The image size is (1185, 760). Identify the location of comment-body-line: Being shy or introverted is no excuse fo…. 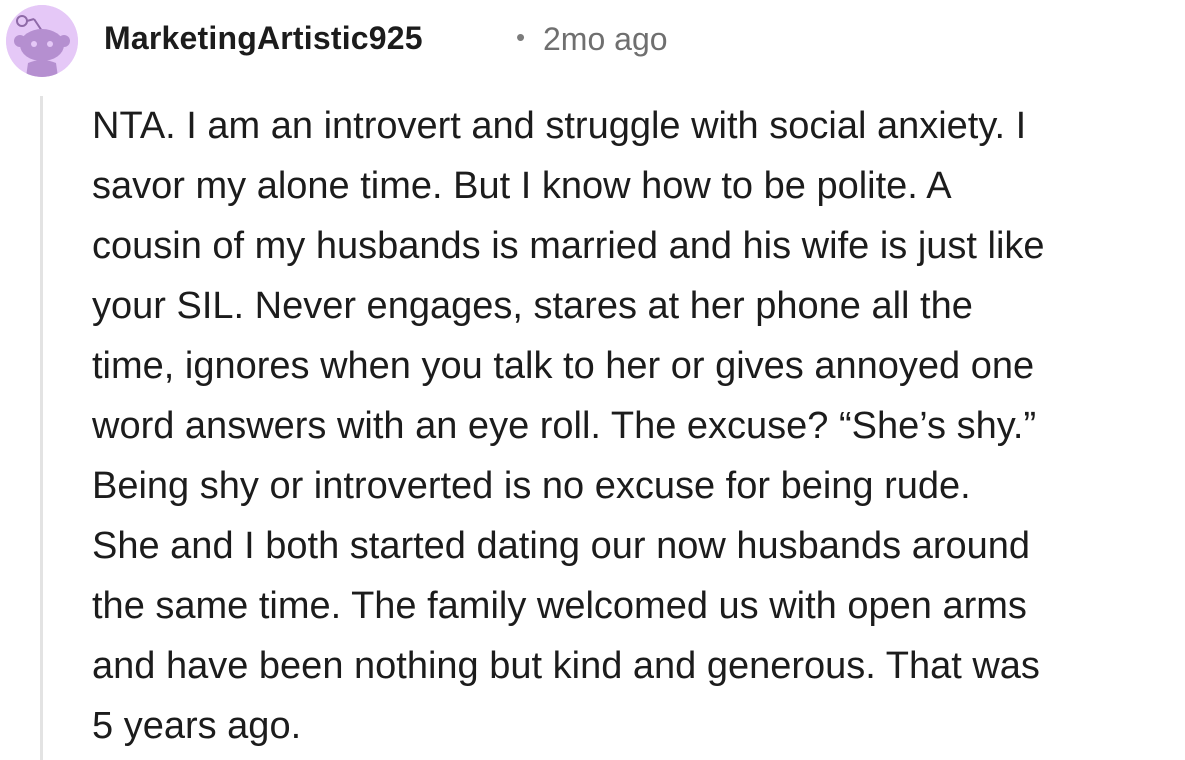
(531, 486).